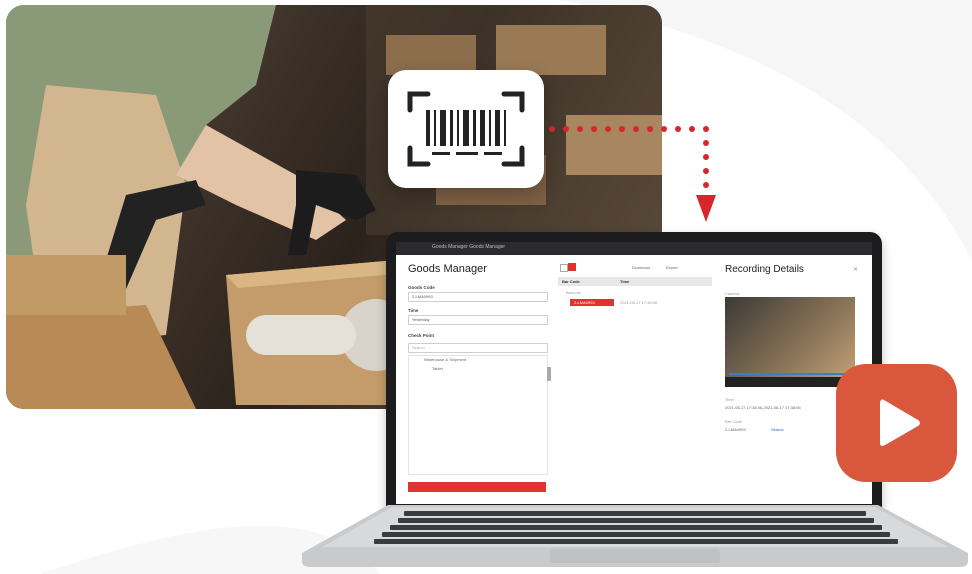 The image size is (972, 574). I want to click on play-button, so click(896, 423).